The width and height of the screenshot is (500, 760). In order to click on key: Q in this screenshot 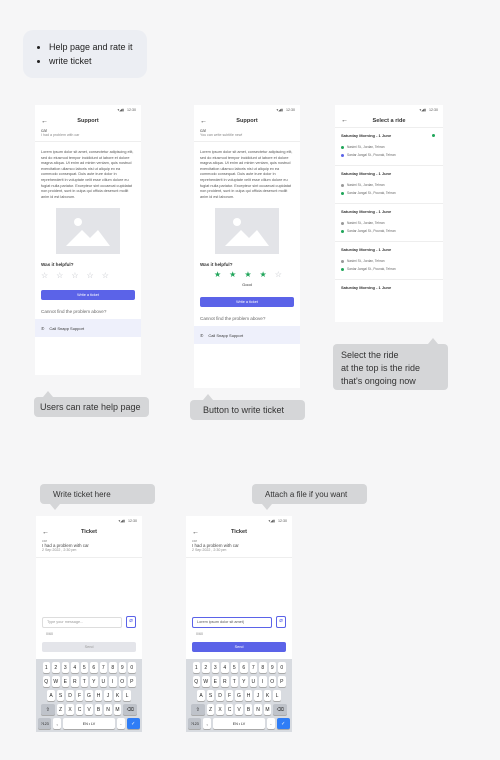, I will do `click(196, 681)`.